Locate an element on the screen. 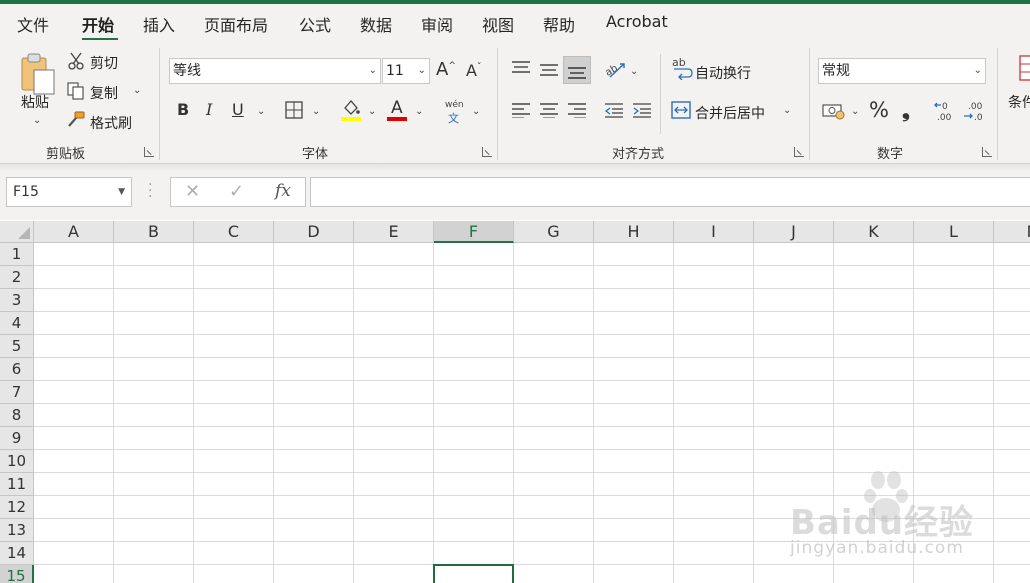 The width and height of the screenshot is (1030, 583). copy-label: 复制 is located at coordinates (104, 93).